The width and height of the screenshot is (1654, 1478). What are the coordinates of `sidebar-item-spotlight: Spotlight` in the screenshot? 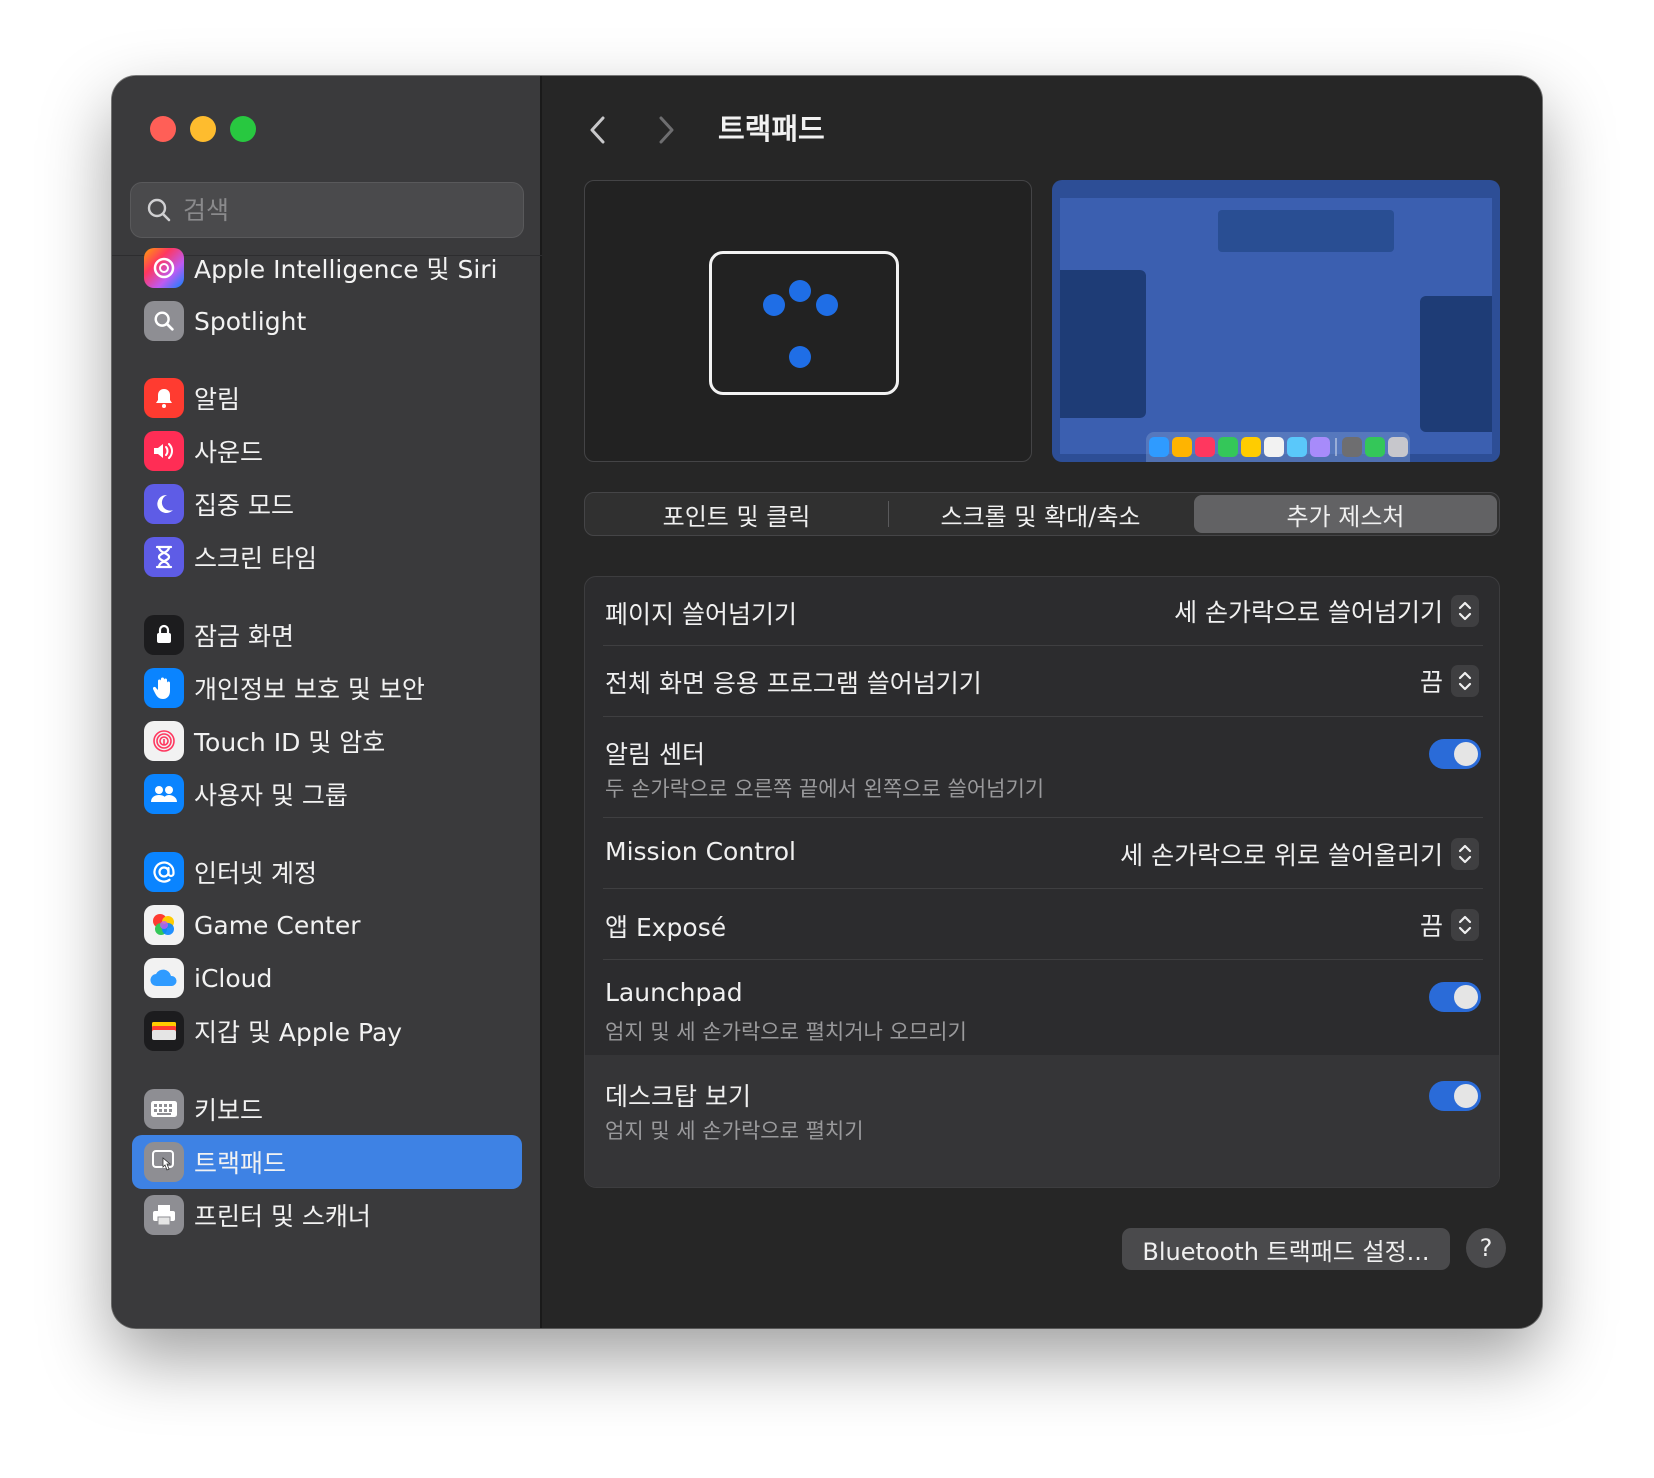 It's located at (327, 321).